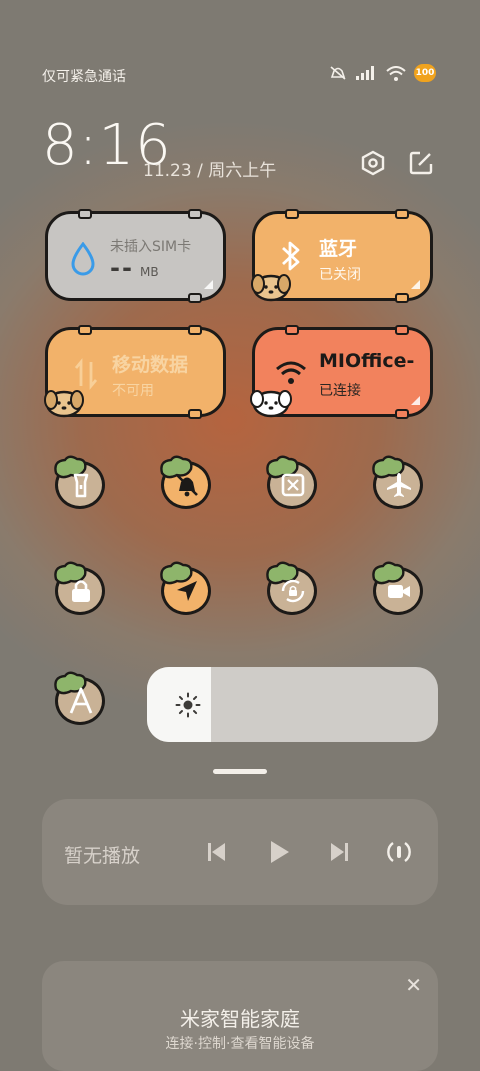  Describe the element at coordinates (340, 391) in the screenshot. I see `wifi-status: 已连接` at that location.